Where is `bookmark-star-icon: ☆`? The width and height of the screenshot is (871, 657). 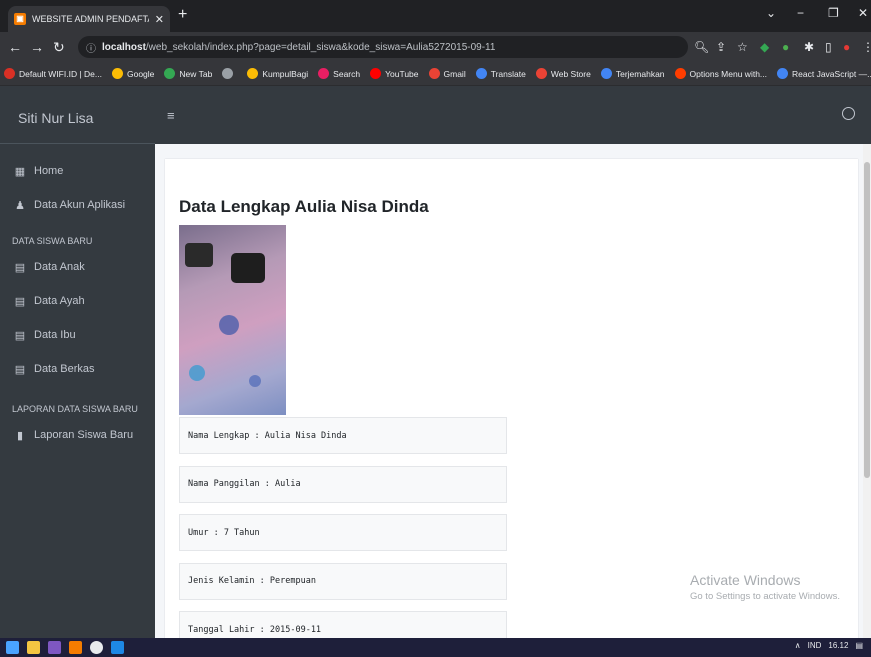
bookmark-star-icon: ☆ is located at coordinates (742, 47).